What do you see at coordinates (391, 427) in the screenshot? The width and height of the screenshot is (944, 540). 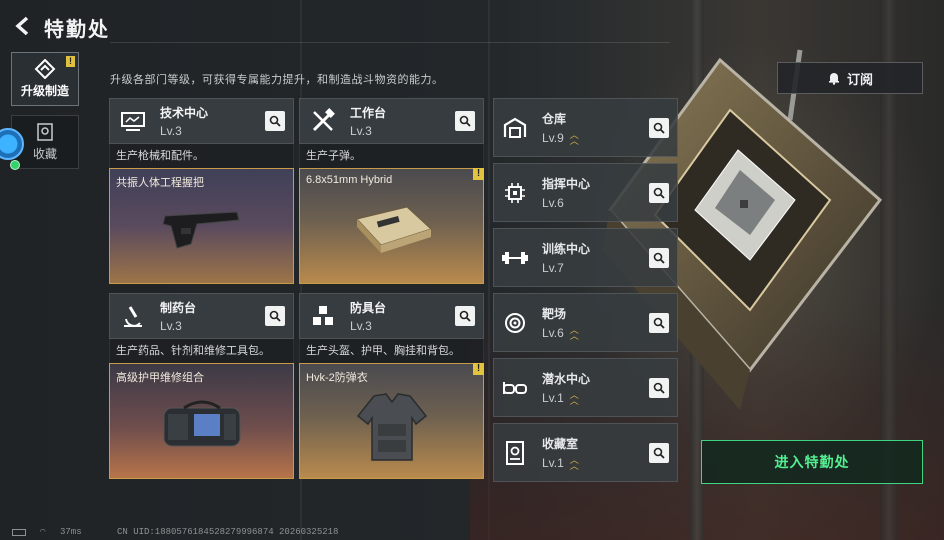 I see `body-armor-icon` at bounding box center [391, 427].